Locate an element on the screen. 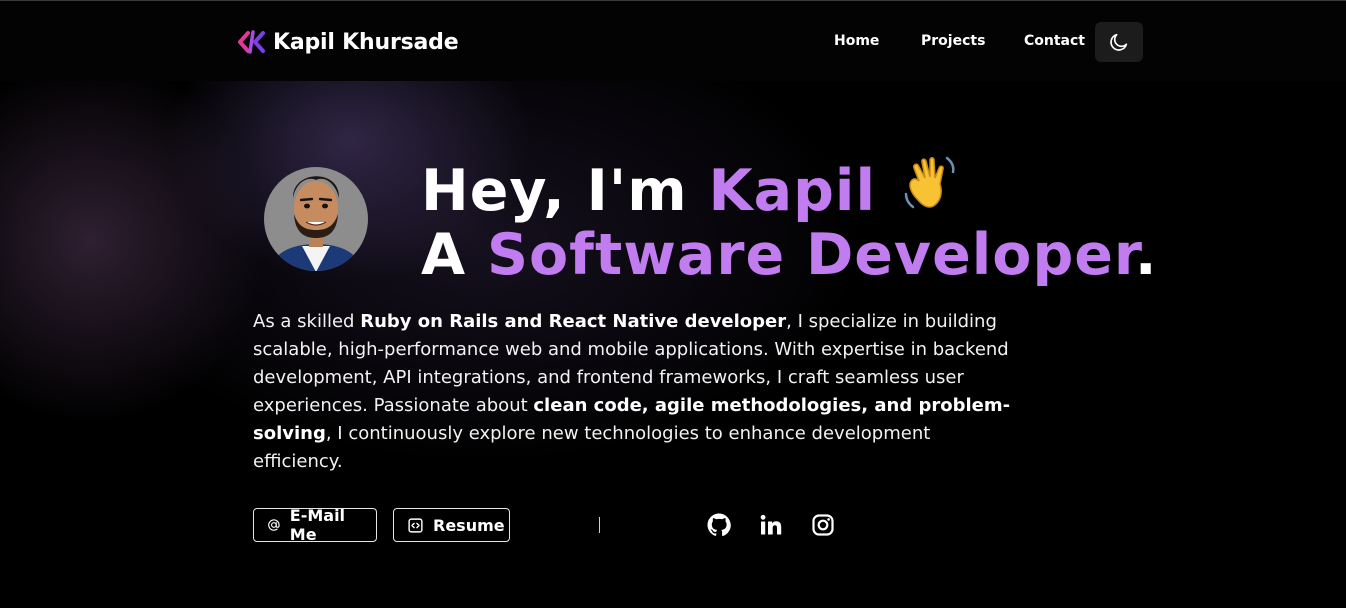 Image resolution: width=1346 pixels, height=608 pixels. nav-home-link: Home is located at coordinates (856, 41).